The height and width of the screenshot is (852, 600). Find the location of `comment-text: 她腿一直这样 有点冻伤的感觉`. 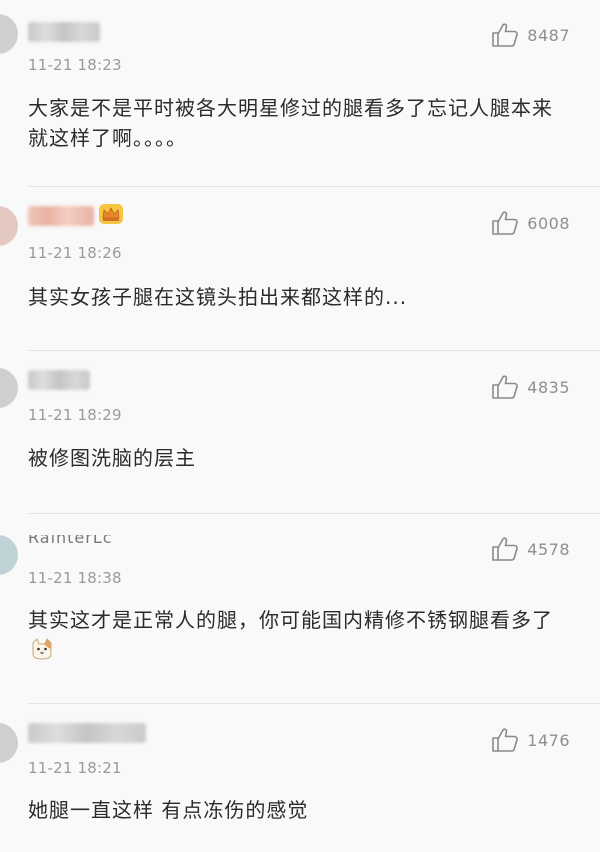

comment-text: 她腿一直这样 有点冻伤的感觉 is located at coordinates (168, 810).